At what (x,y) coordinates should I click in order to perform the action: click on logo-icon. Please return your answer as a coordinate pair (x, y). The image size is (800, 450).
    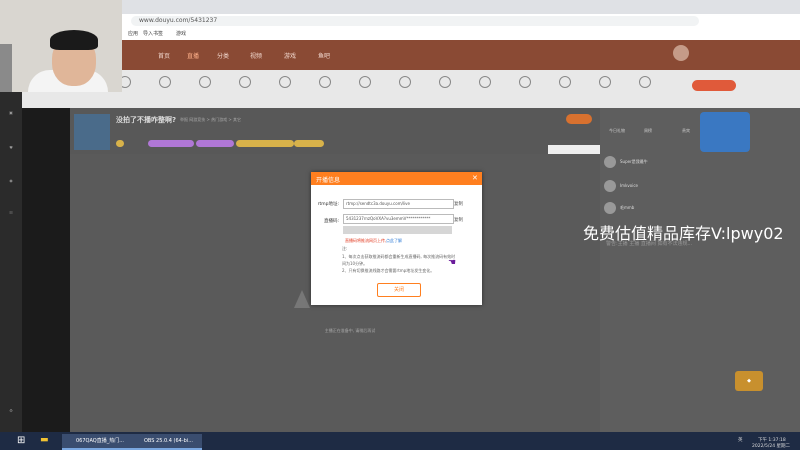
    Looking at the image, I should click on (302, 299).